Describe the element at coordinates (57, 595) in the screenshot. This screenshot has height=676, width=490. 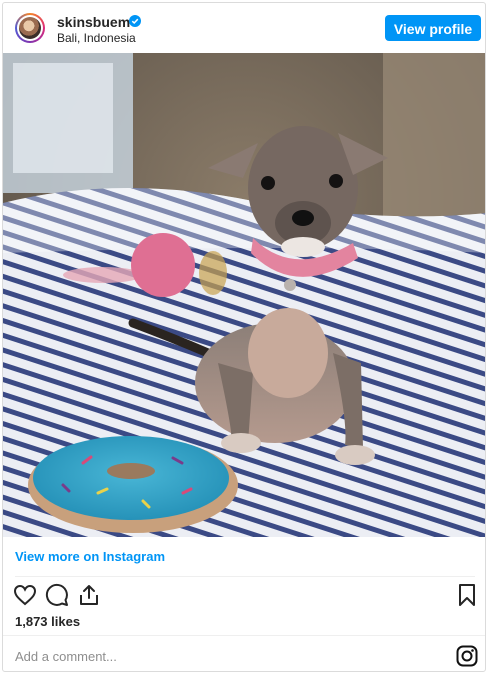
I see `comment-icon` at that location.